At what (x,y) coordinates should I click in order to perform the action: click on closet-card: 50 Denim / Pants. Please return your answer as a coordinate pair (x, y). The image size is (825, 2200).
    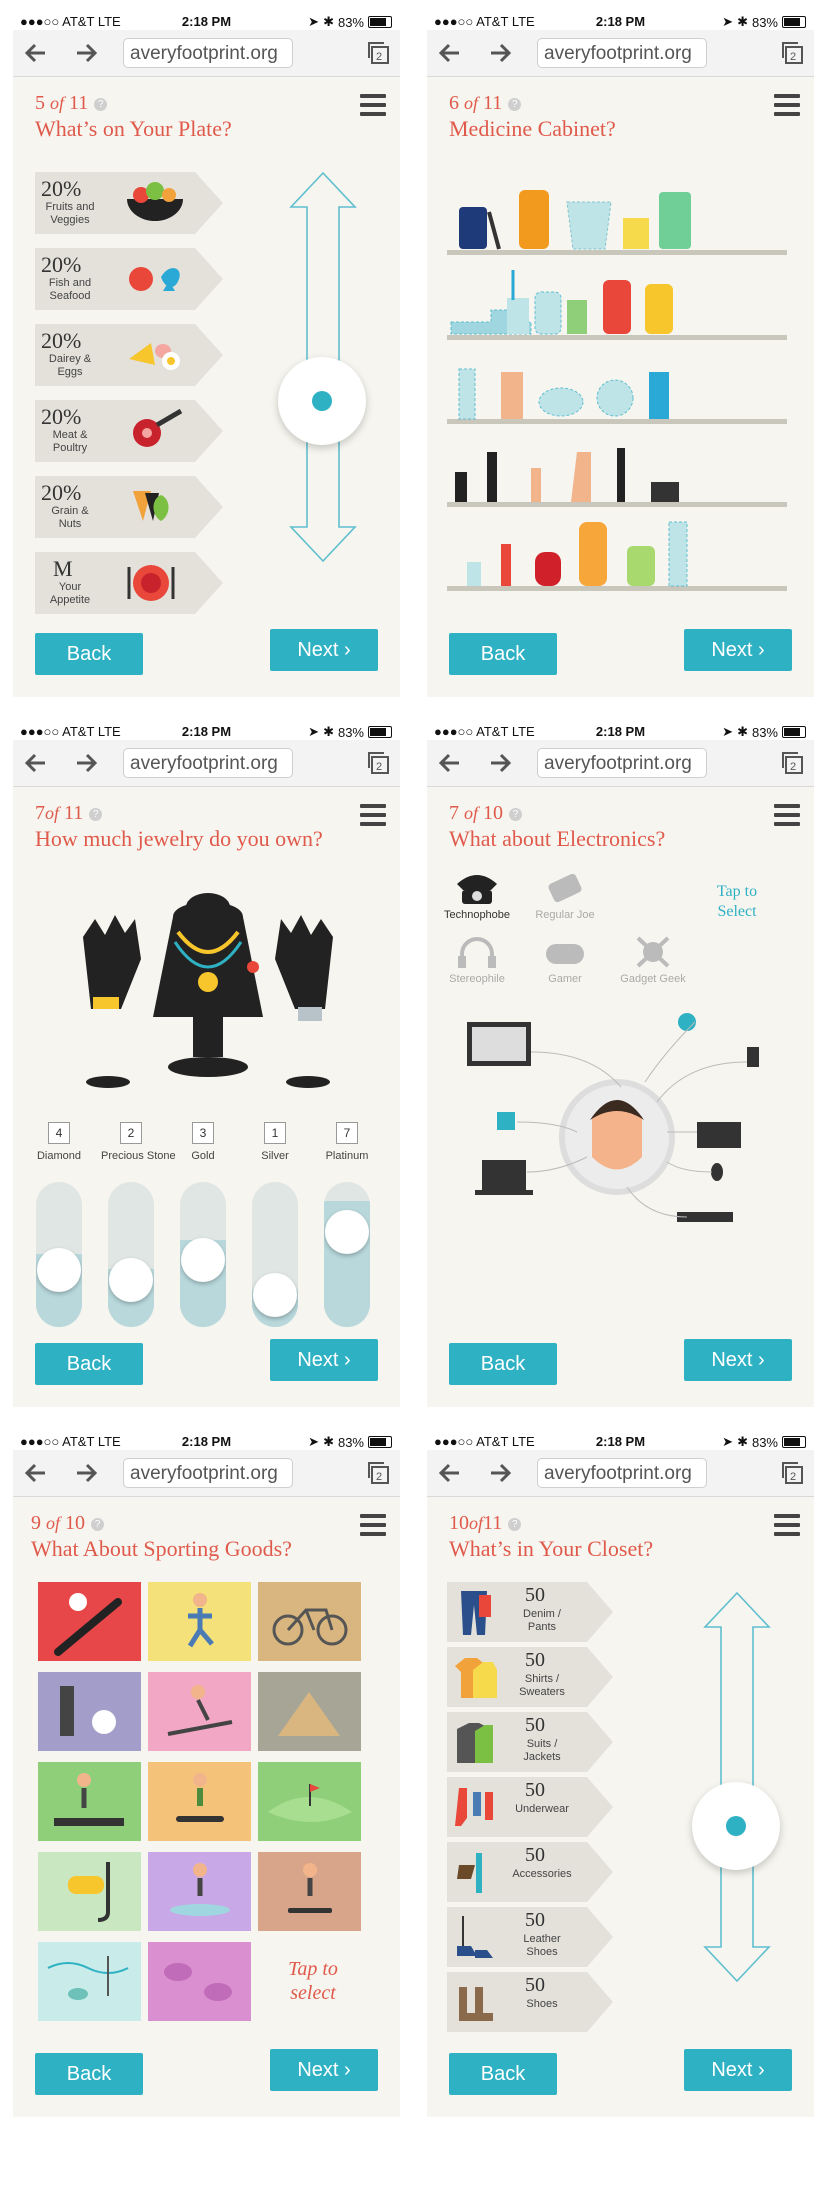
    Looking at the image, I should click on (532, 1612).